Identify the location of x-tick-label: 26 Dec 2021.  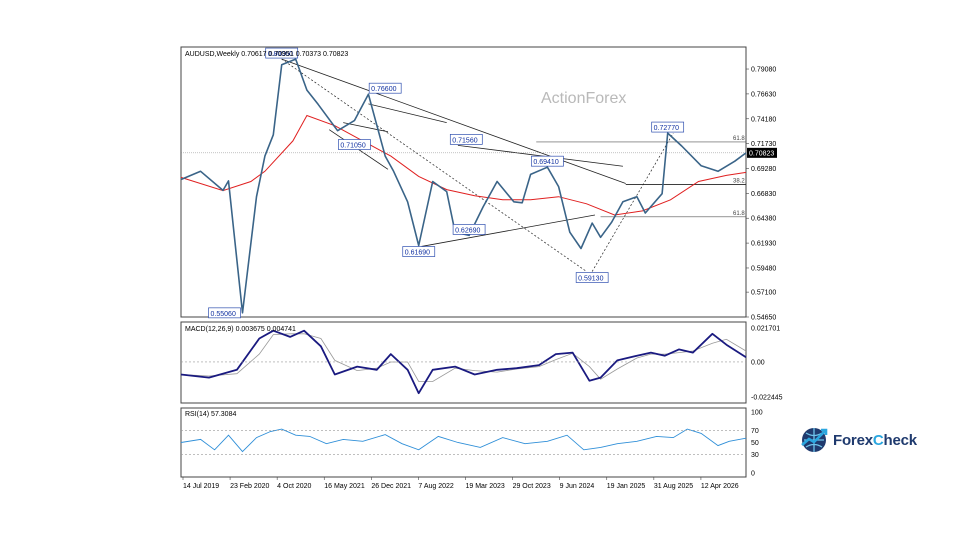
(391, 486).